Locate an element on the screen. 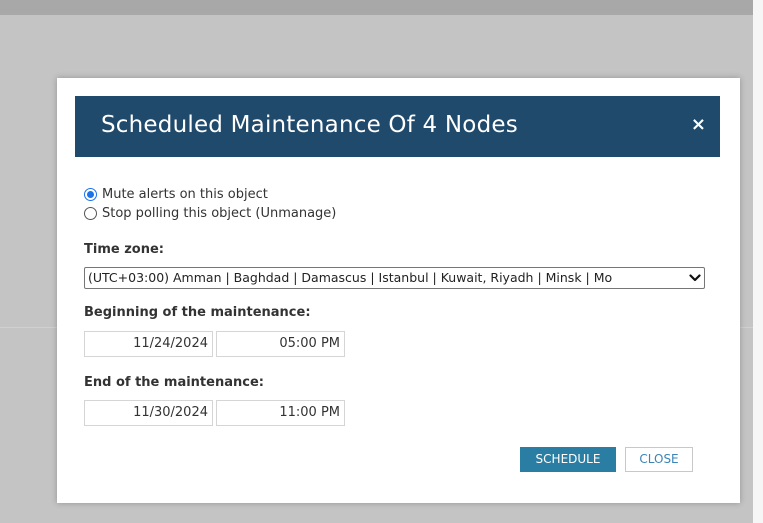 Image resolution: width=763 pixels, height=523 pixels. unmanage-radio is located at coordinates (90, 213).